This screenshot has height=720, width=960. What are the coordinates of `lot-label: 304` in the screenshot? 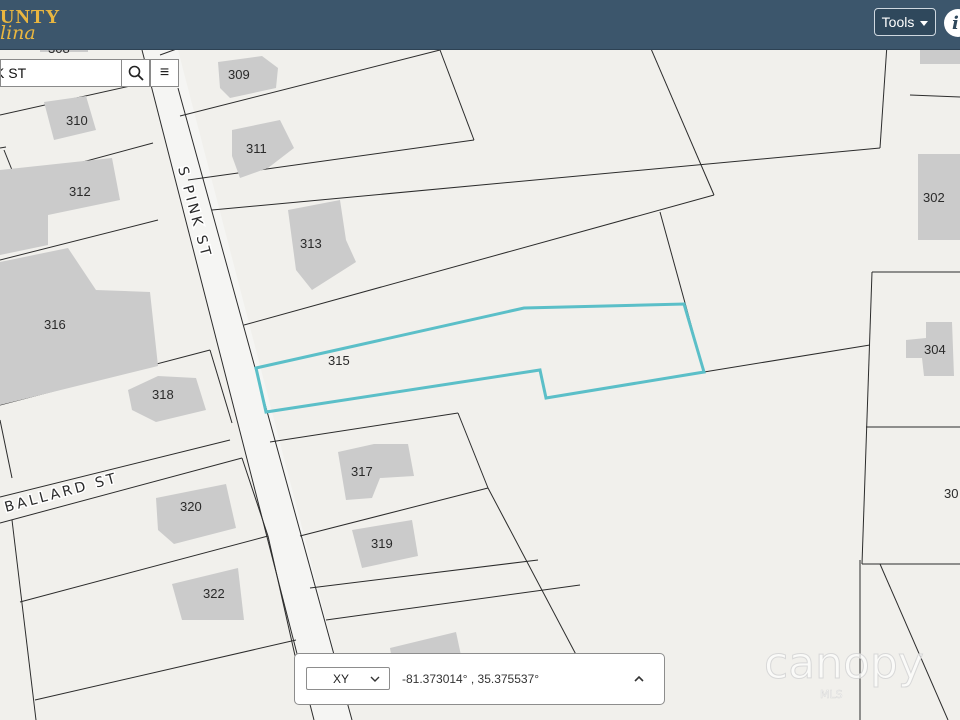 It's located at (935, 349).